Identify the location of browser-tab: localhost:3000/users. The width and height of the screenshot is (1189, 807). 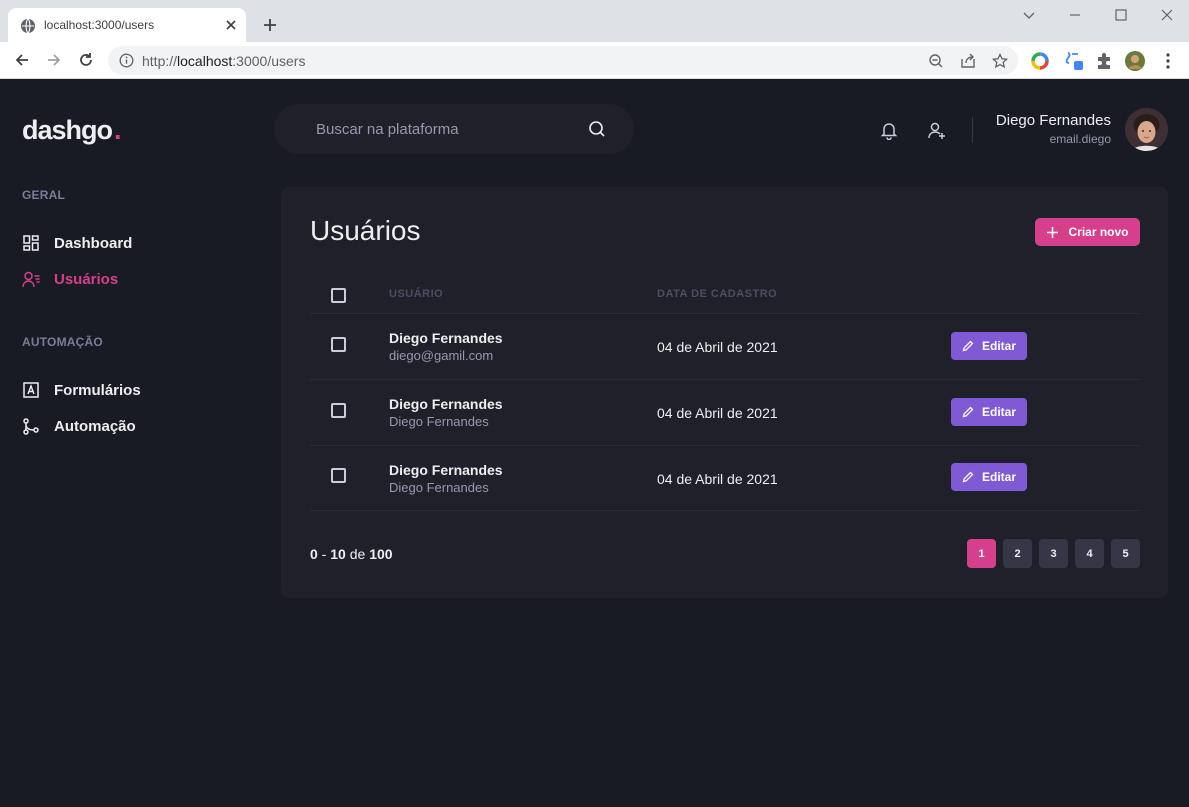
(127, 25).